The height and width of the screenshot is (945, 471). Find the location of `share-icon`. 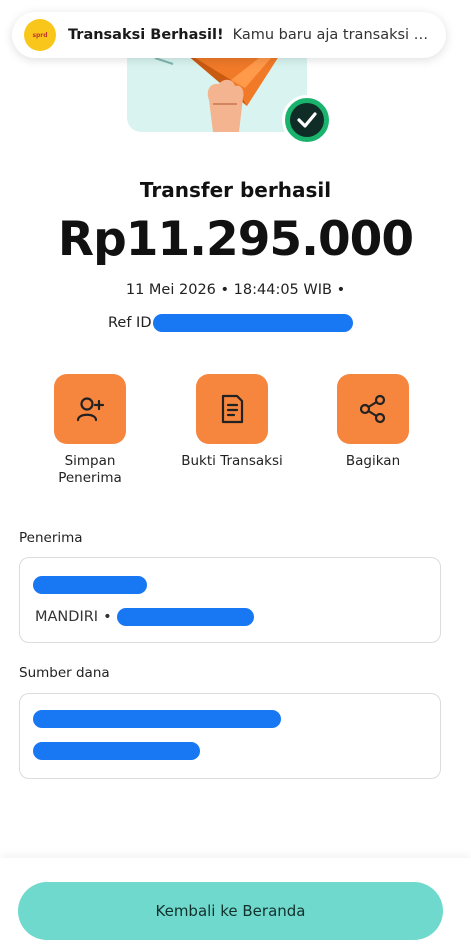

share-icon is located at coordinates (373, 409).